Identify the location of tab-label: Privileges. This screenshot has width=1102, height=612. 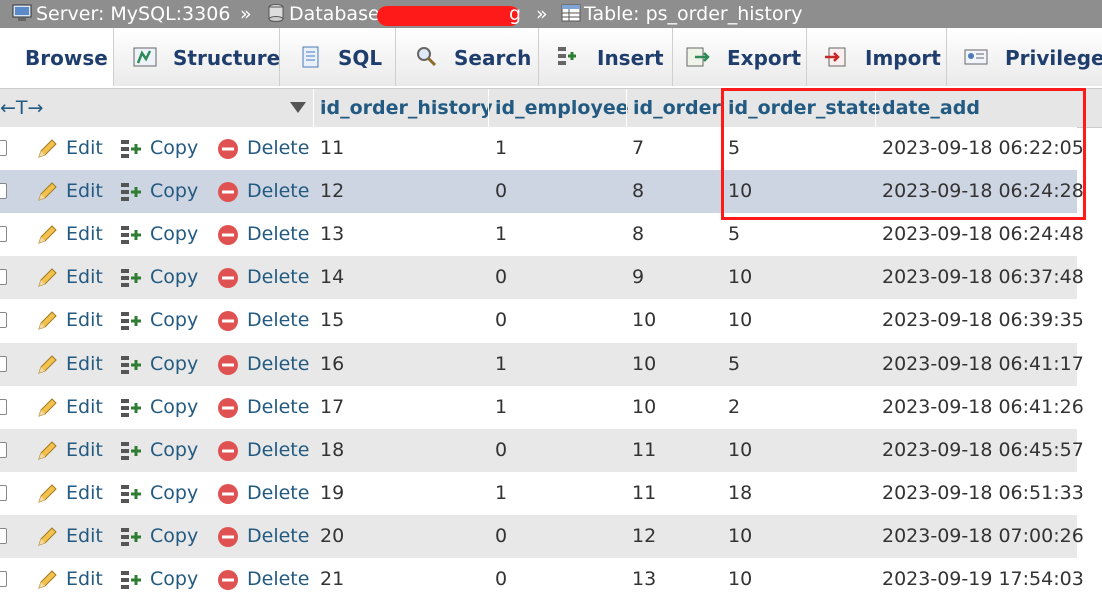
(1053, 58).